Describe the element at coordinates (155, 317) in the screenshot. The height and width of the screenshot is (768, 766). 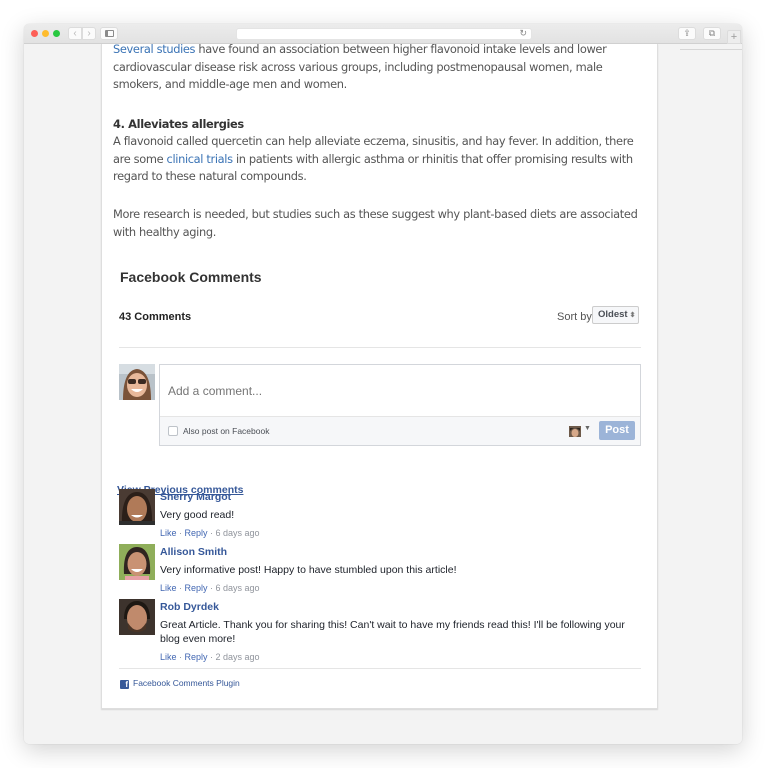
I see `comment-count: 43 Comments` at that location.